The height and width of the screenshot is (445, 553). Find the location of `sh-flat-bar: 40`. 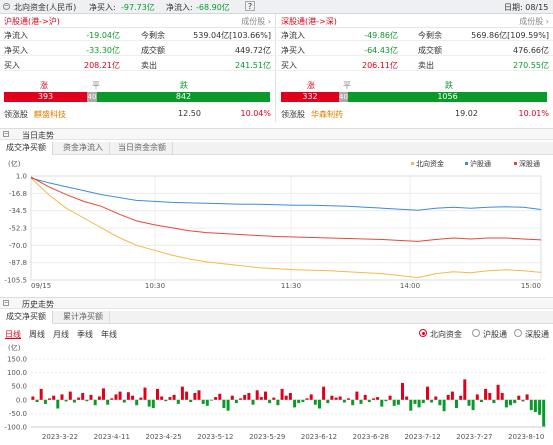

sh-flat-bar: 40 is located at coordinates (92, 97).